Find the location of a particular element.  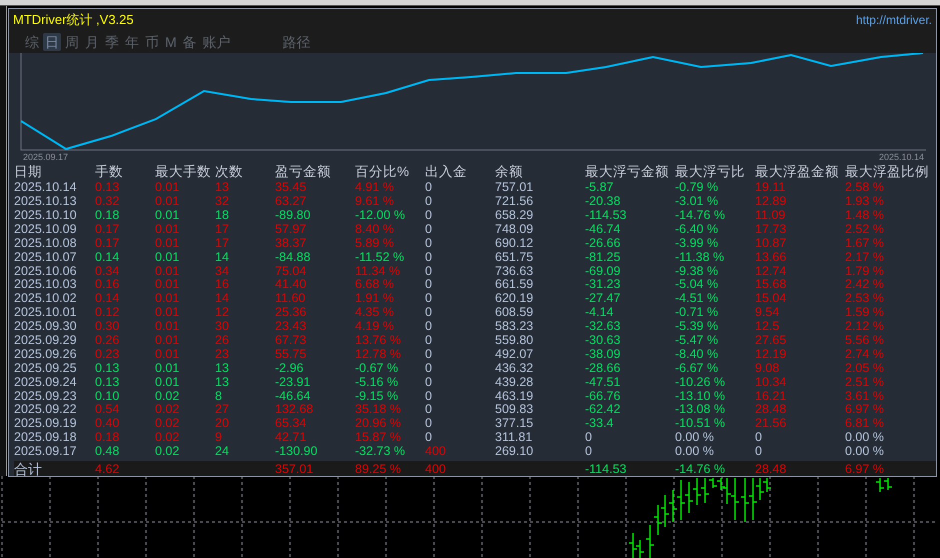

table-cell: -30.63 is located at coordinates (602, 340).